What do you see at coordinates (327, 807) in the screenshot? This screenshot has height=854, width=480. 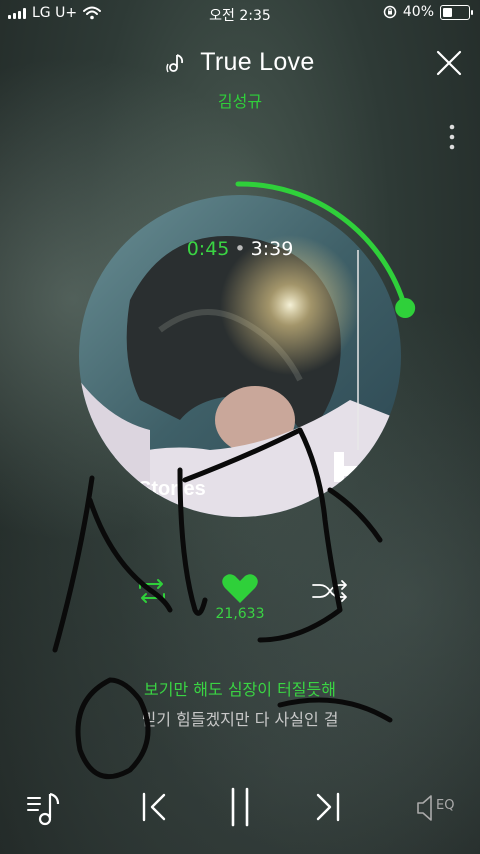 I see `next-icon` at bounding box center [327, 807].